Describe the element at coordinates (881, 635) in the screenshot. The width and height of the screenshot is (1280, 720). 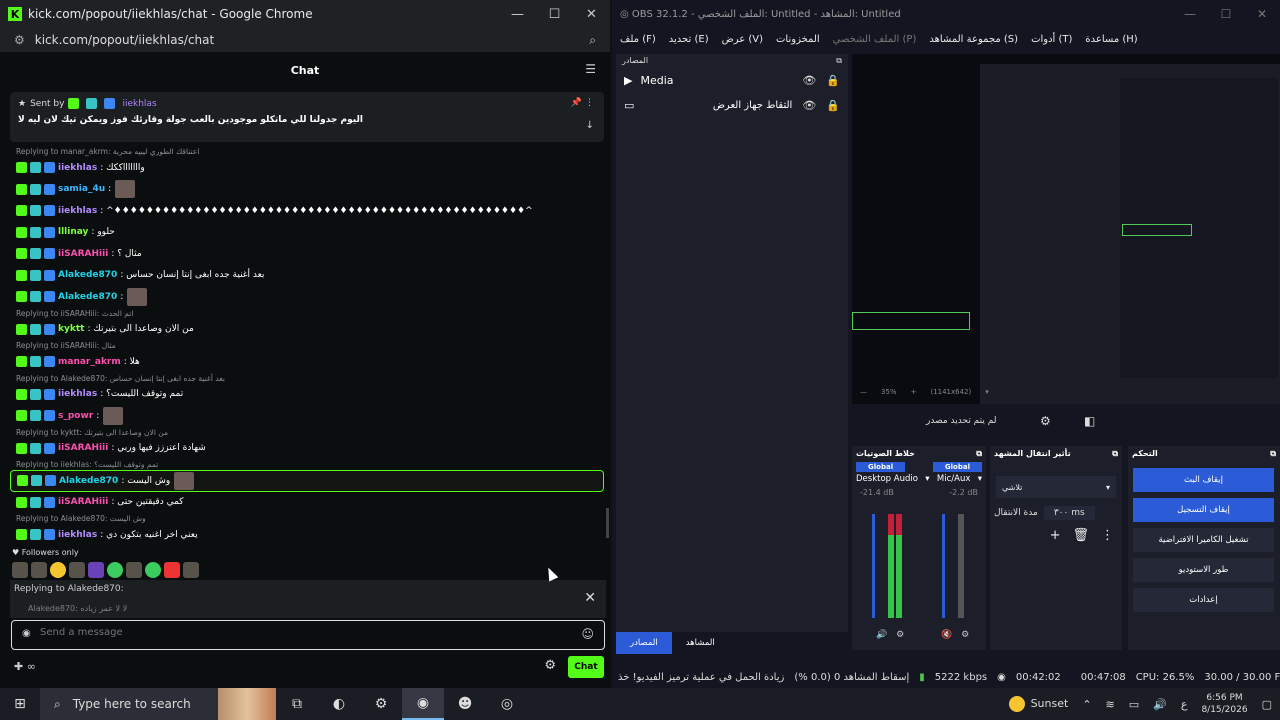
I see `speaker-icon: 🔊` at that location.